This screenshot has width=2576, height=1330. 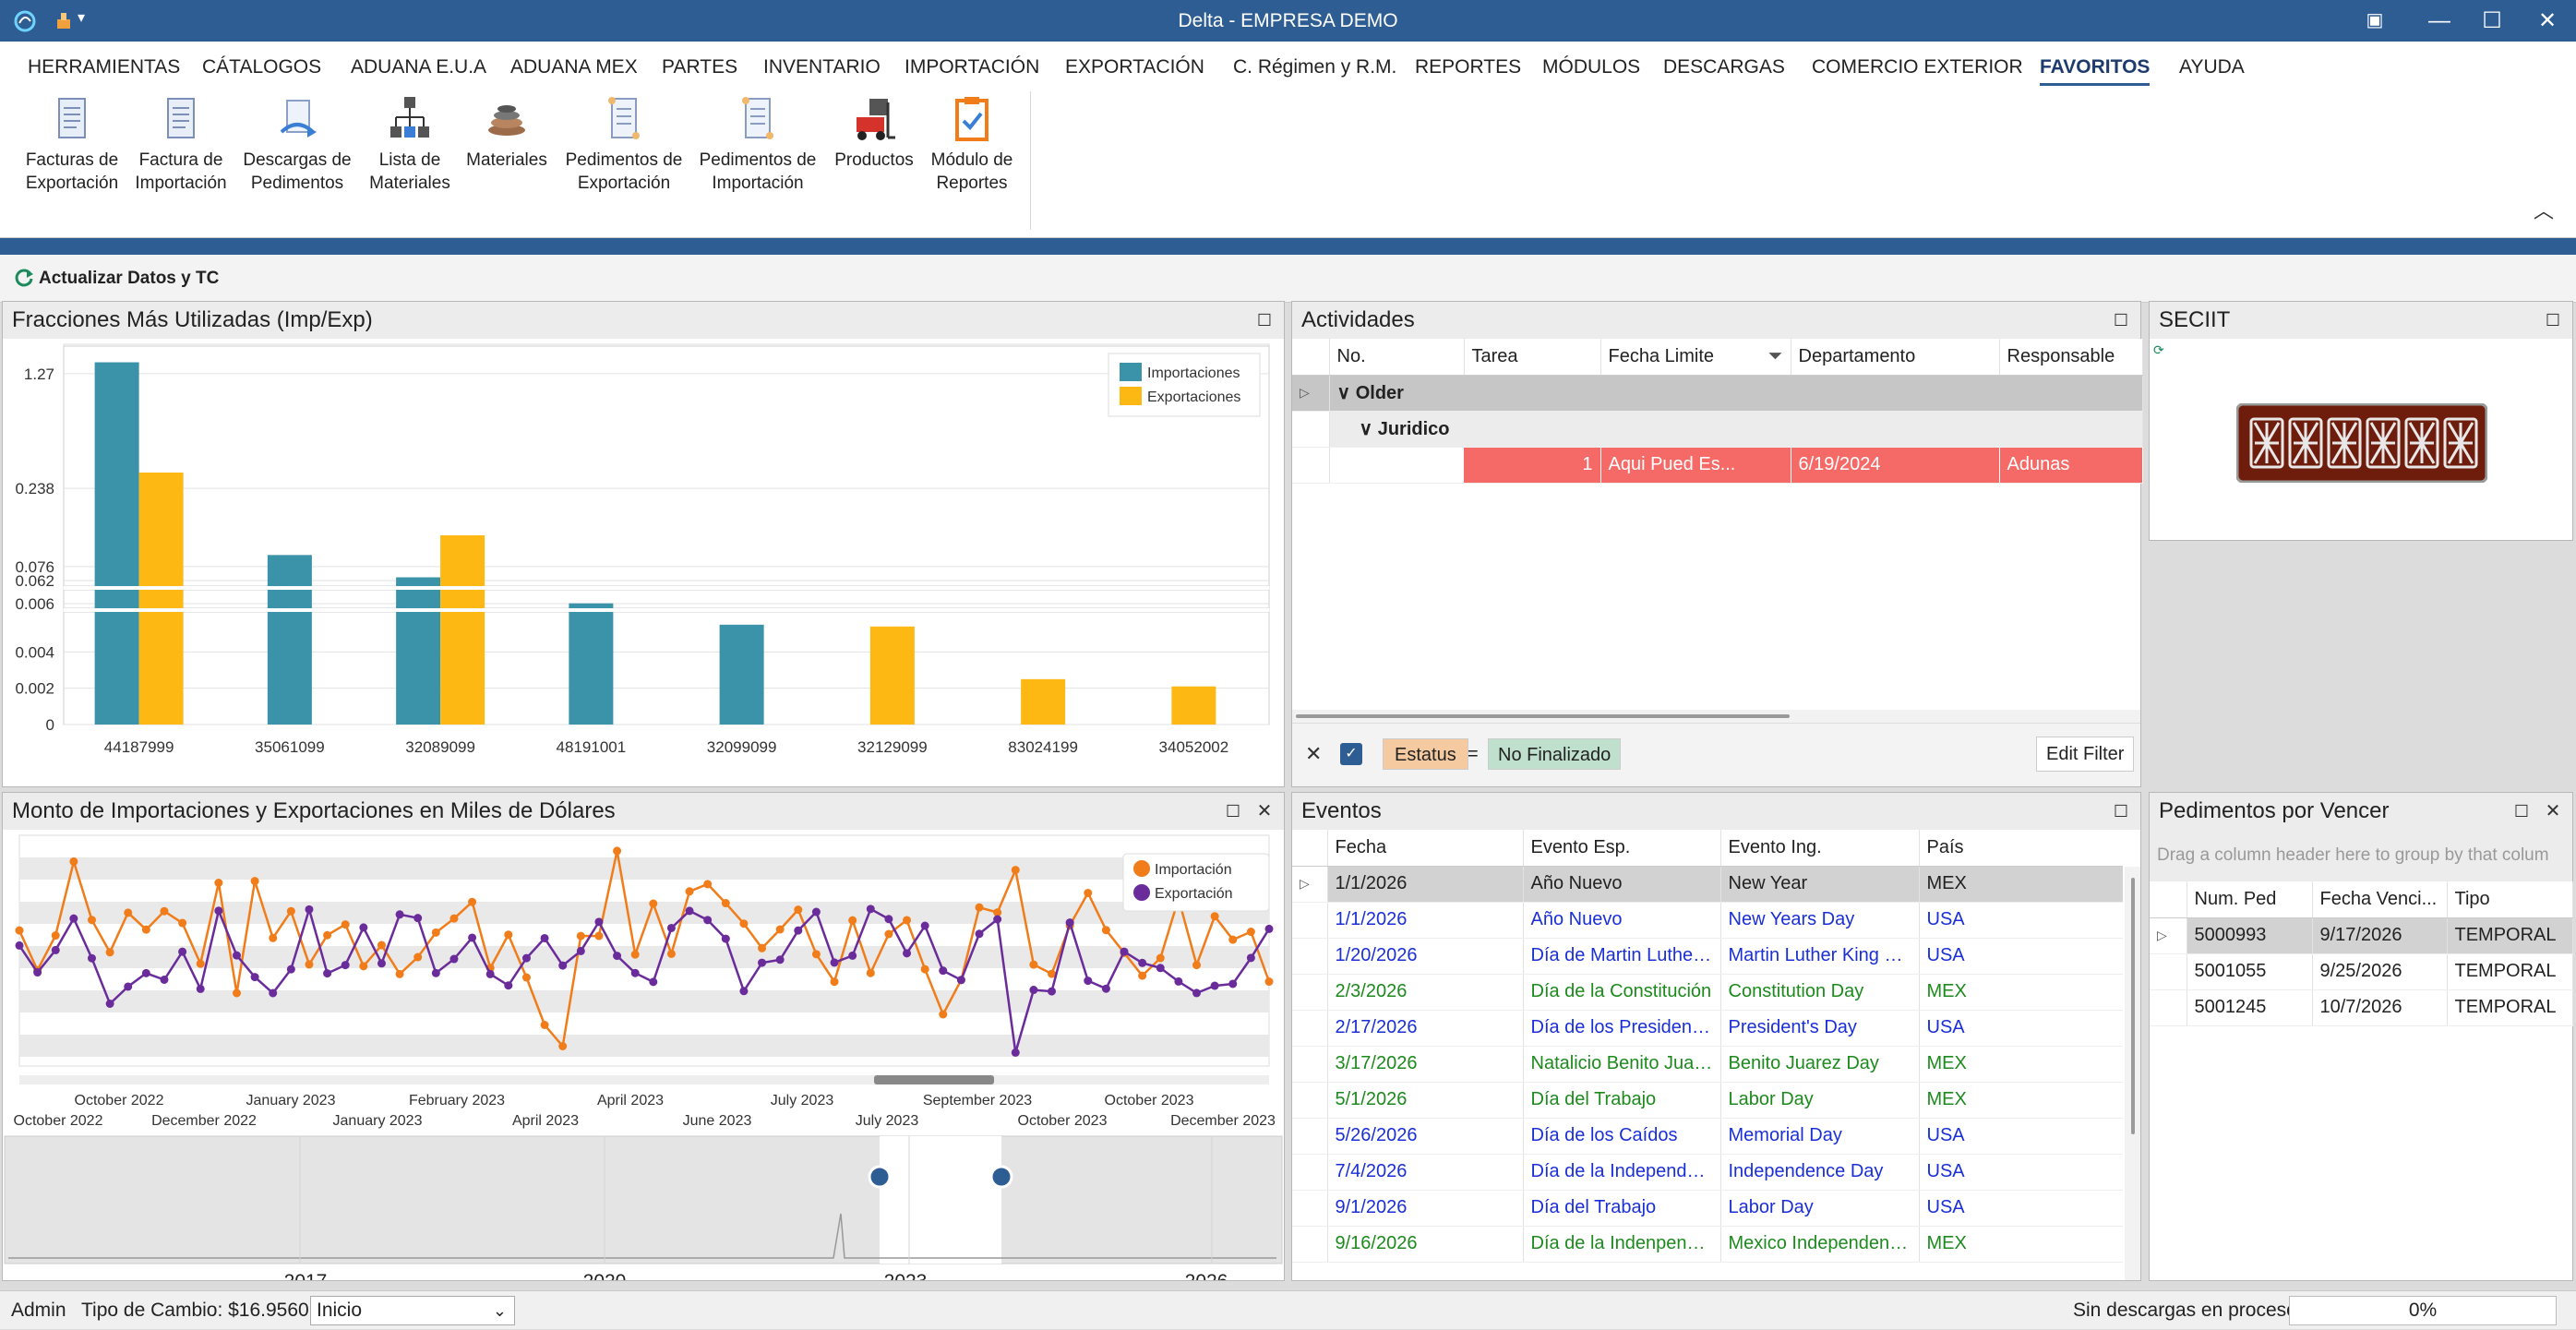 I want to click on clear-filter-icon: ✕, so click(x=1313, y=754).